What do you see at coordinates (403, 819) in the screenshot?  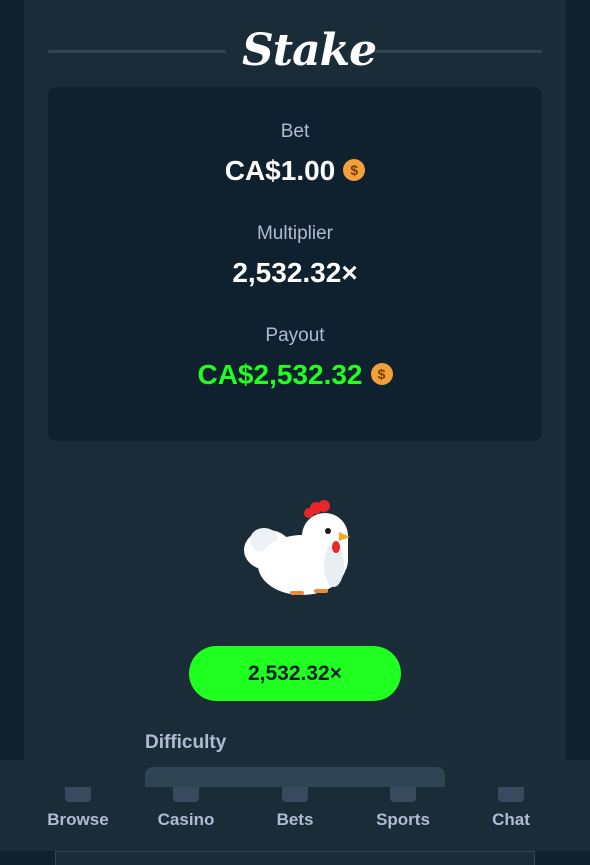 I see `nav-sports-label: Sports` at bounding box center [403, 819].